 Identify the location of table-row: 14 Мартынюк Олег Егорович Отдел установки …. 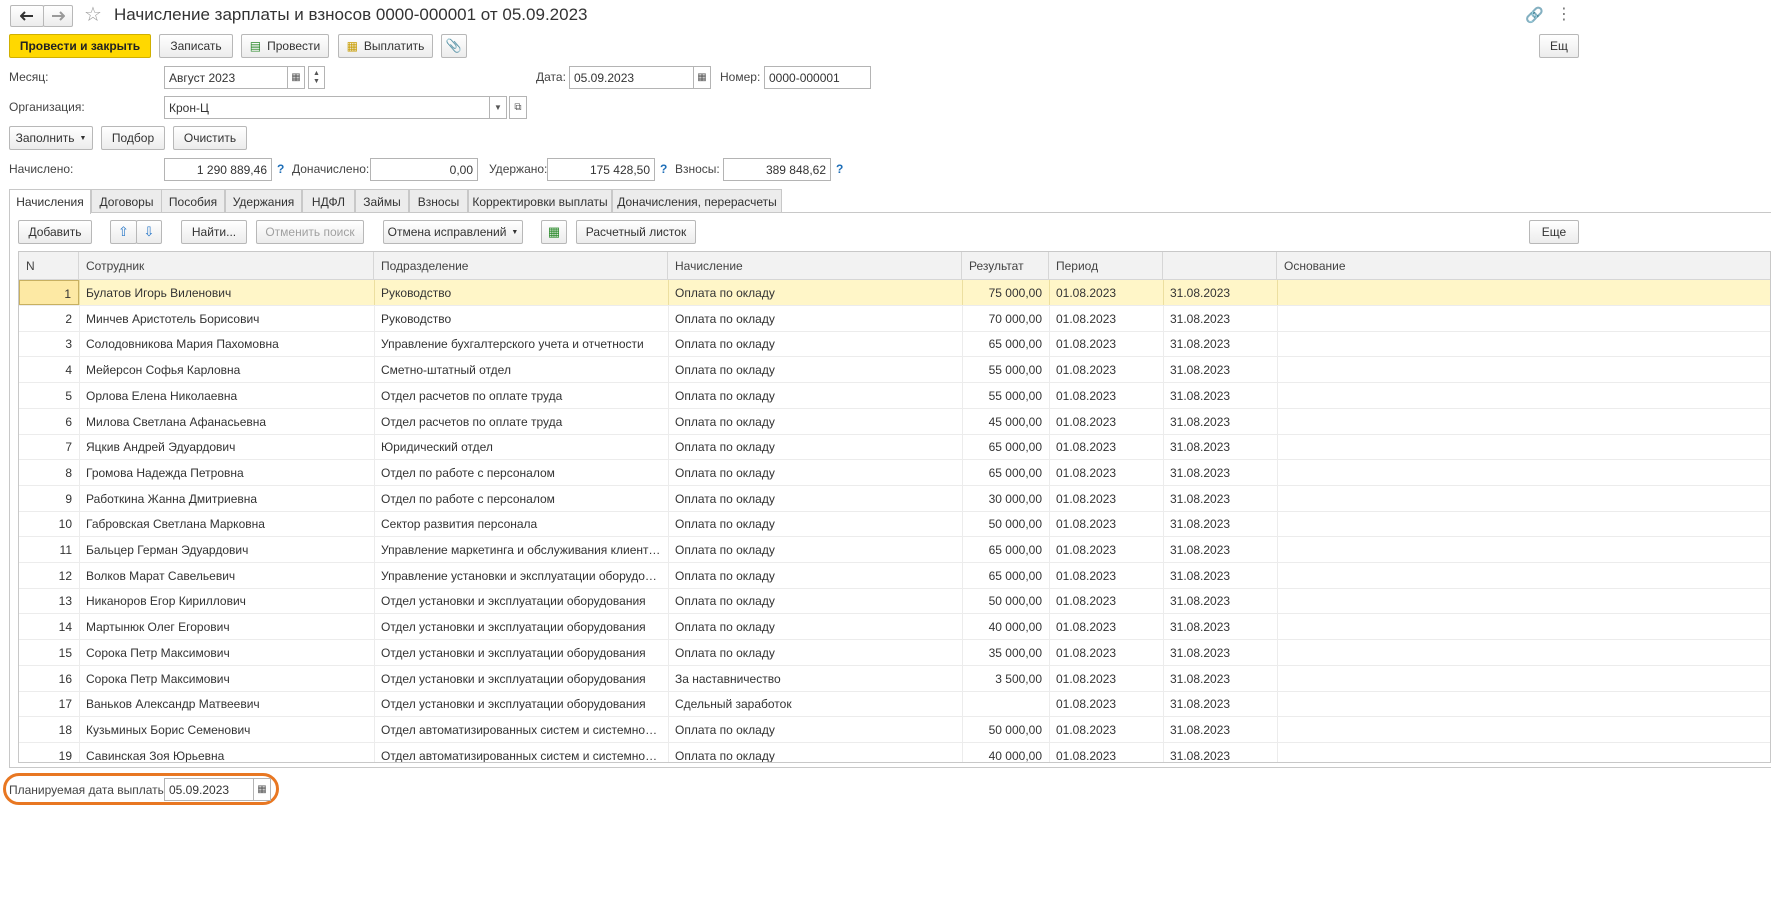
(894, 627).